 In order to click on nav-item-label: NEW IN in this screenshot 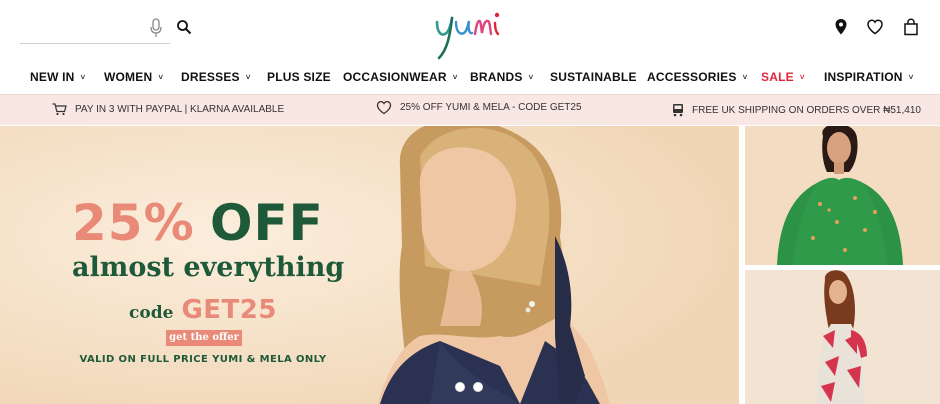, I will do `click(52, 77)`.